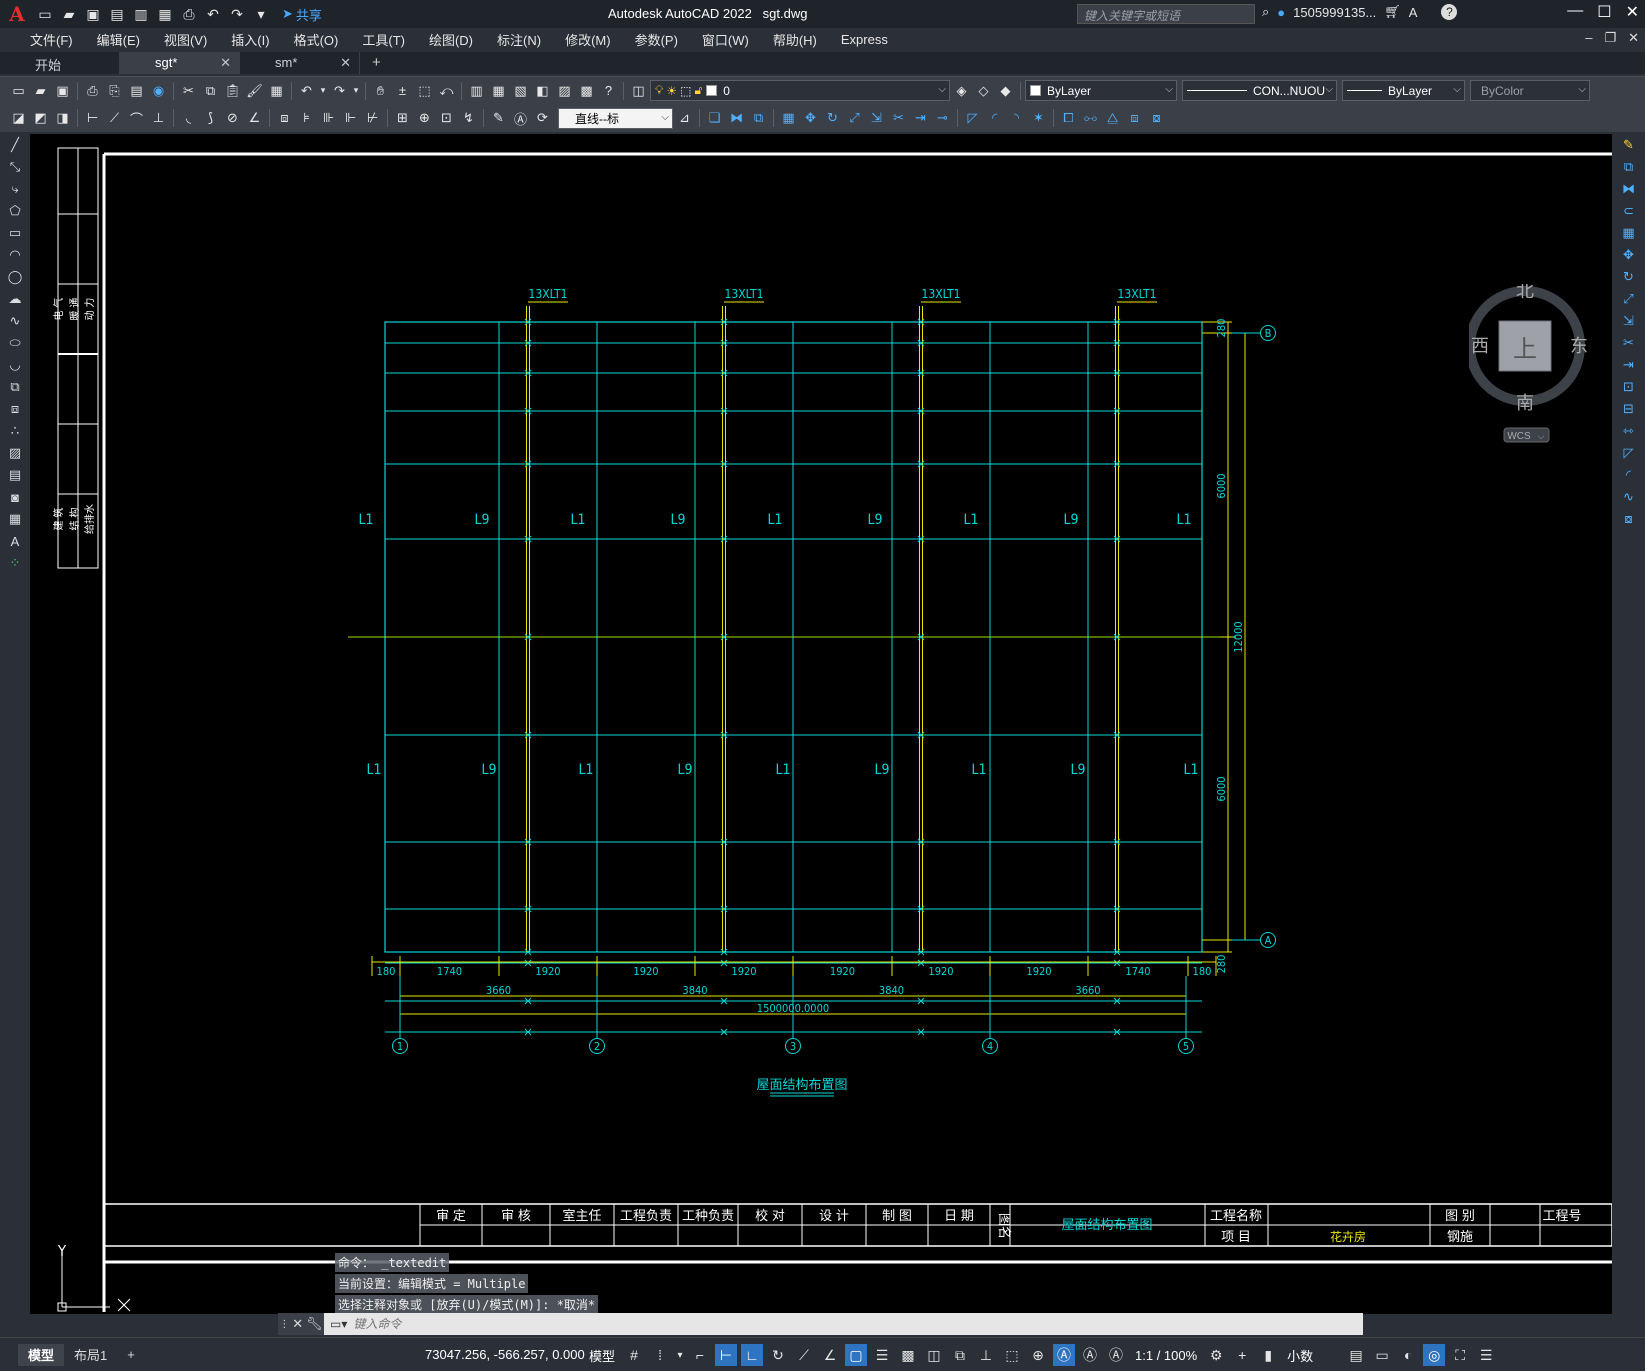  Describe the element at coordinates (1530, 90) in the screenshot. I see `plotstyle-dropdown: ByColor ⌵` at that location.